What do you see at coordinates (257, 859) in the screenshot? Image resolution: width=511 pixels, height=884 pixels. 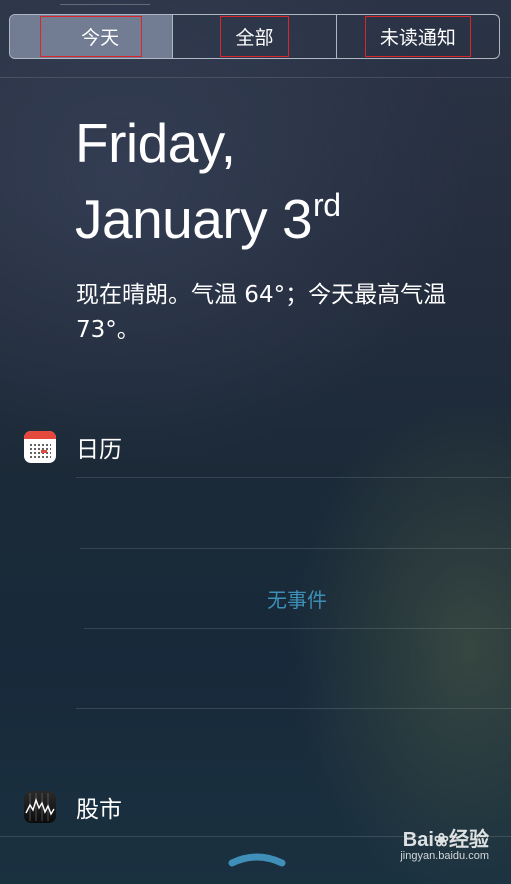 I see `chevron-up-icon` at bounding box center [257, 859].